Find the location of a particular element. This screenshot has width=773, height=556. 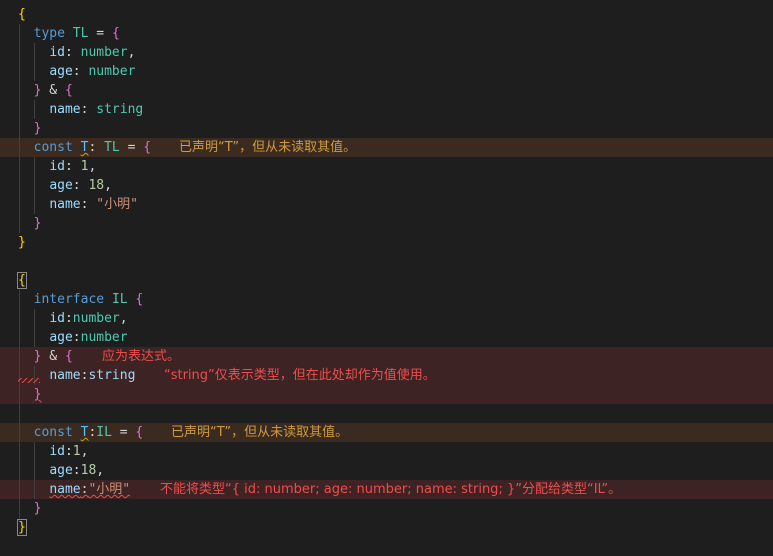

code-token: name is located at coordinates (65, 375).